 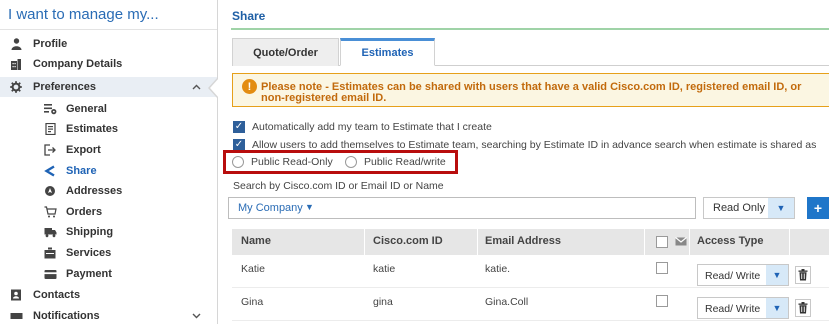 I want to click on sidebar-item-payment: Payment, so click(x=108, y=274).